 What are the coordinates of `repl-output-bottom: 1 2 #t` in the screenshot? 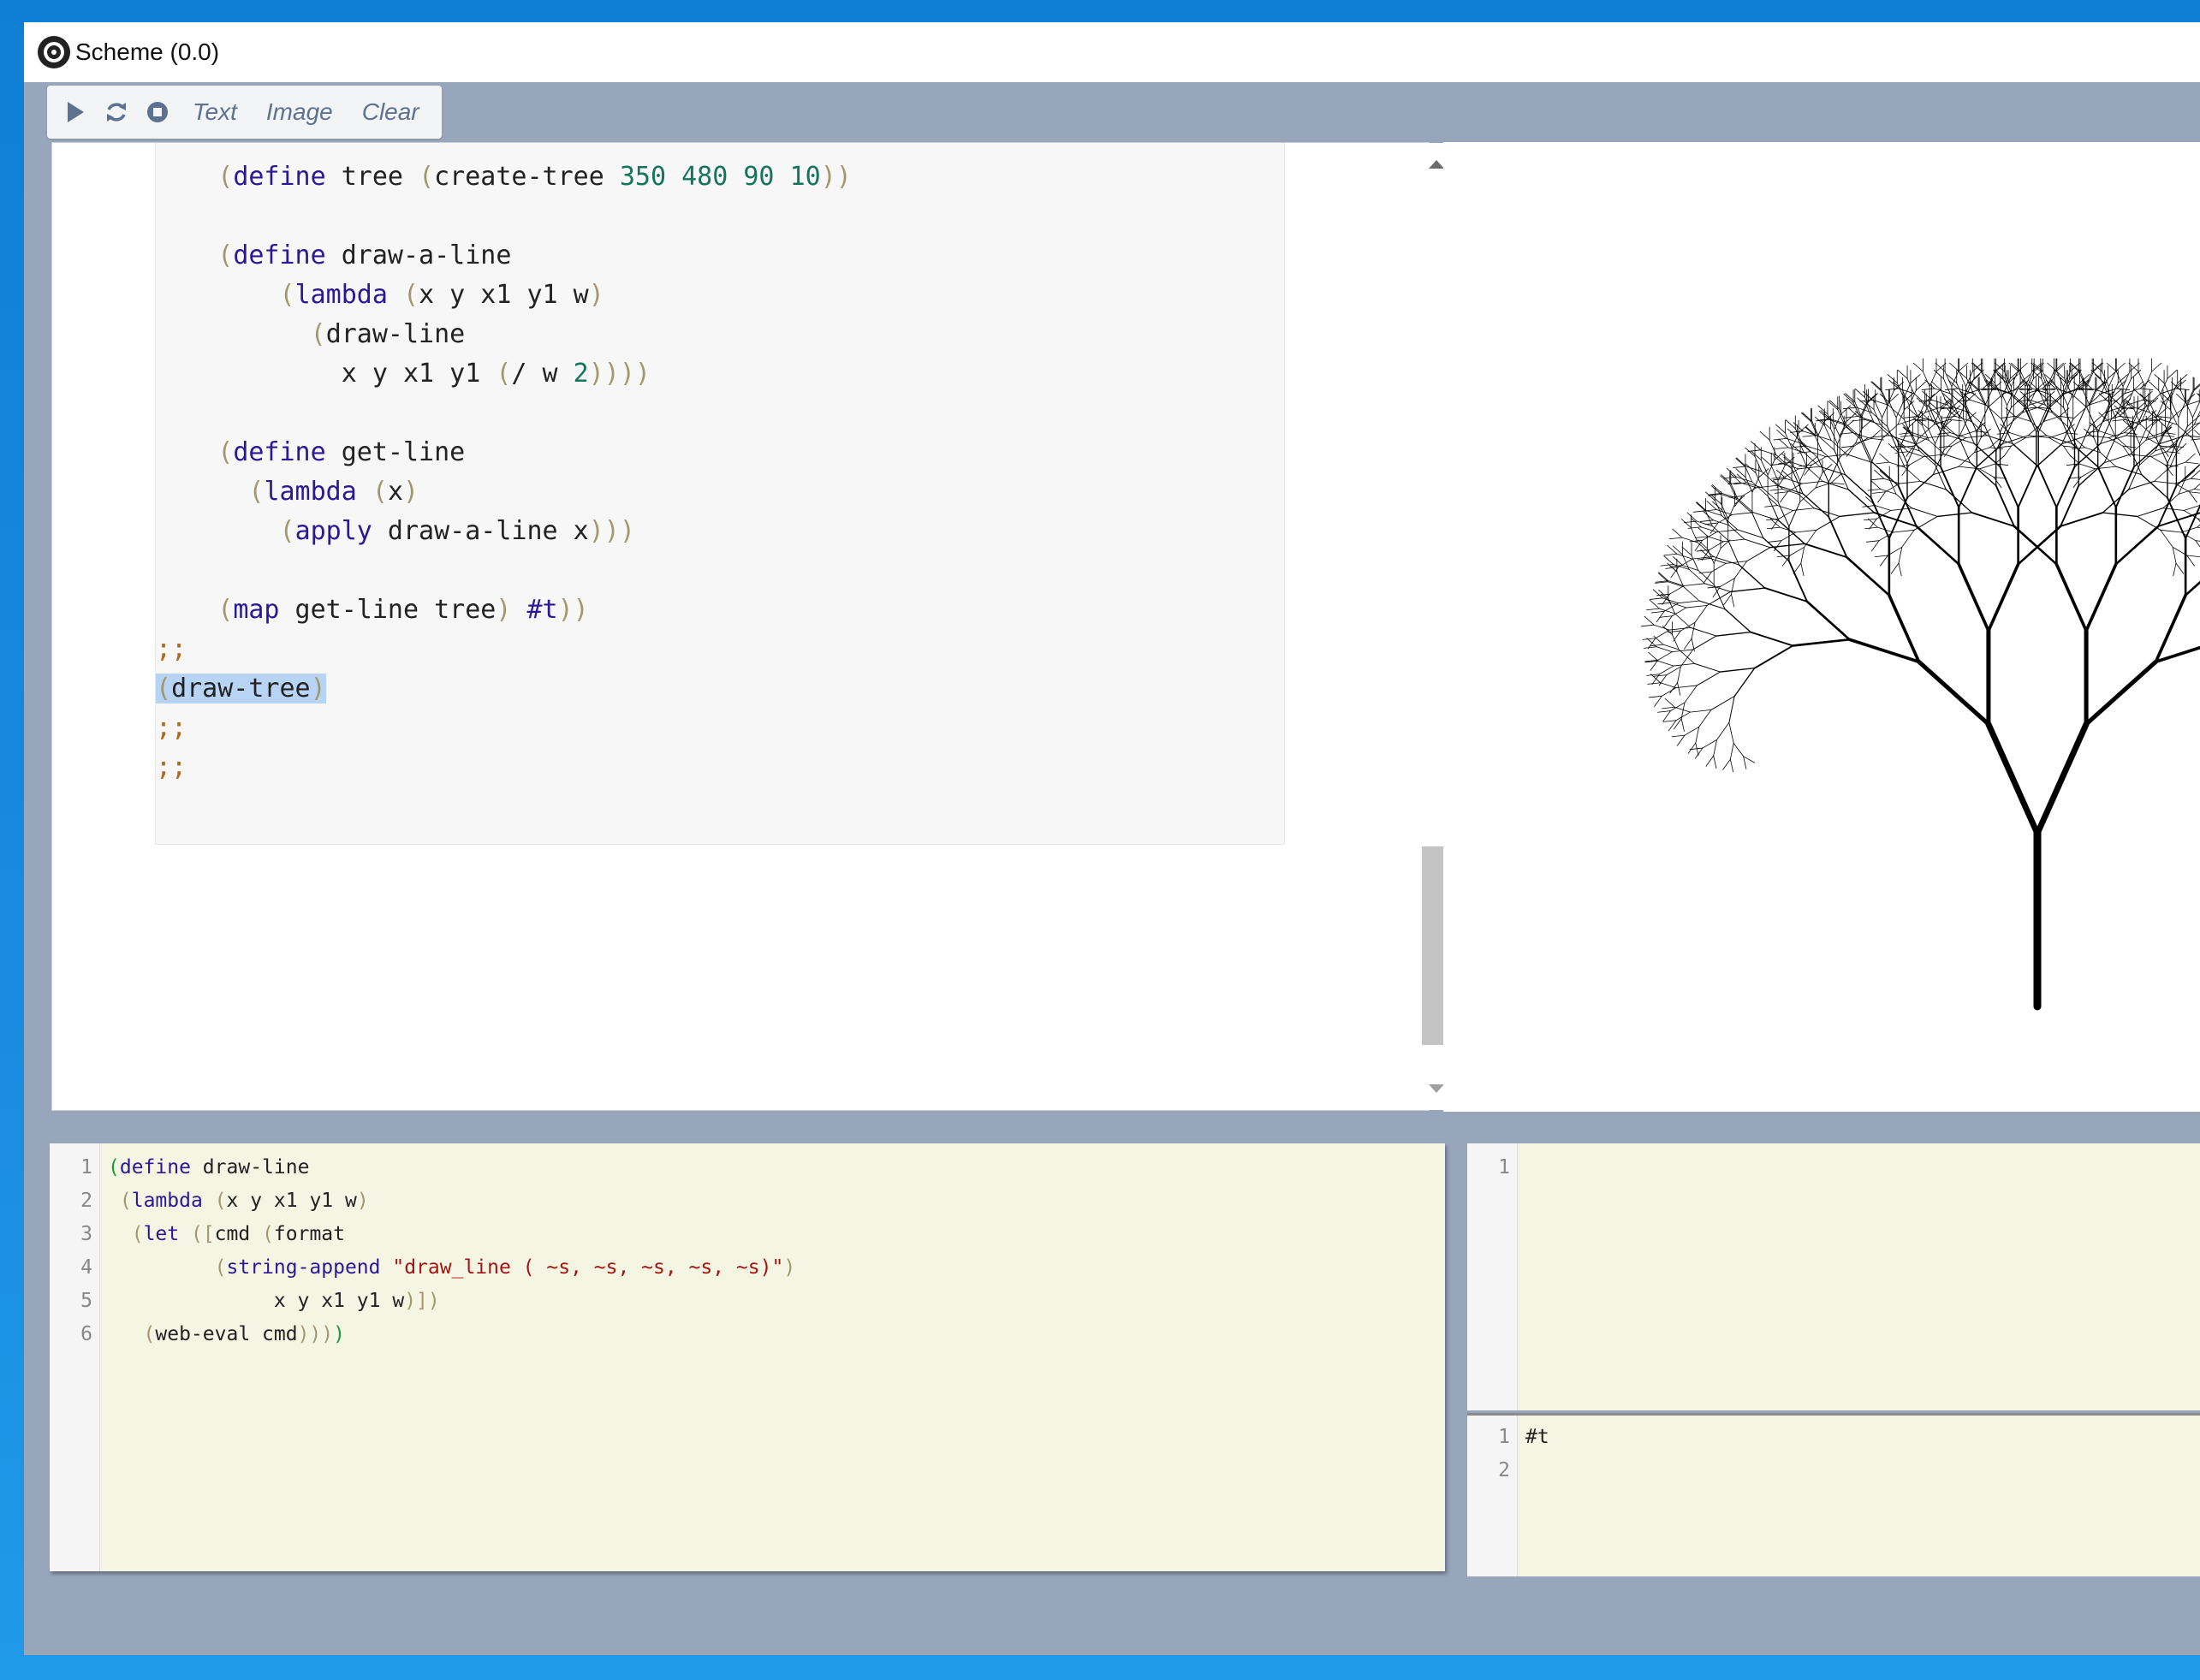 It's located at (1833, 1495).